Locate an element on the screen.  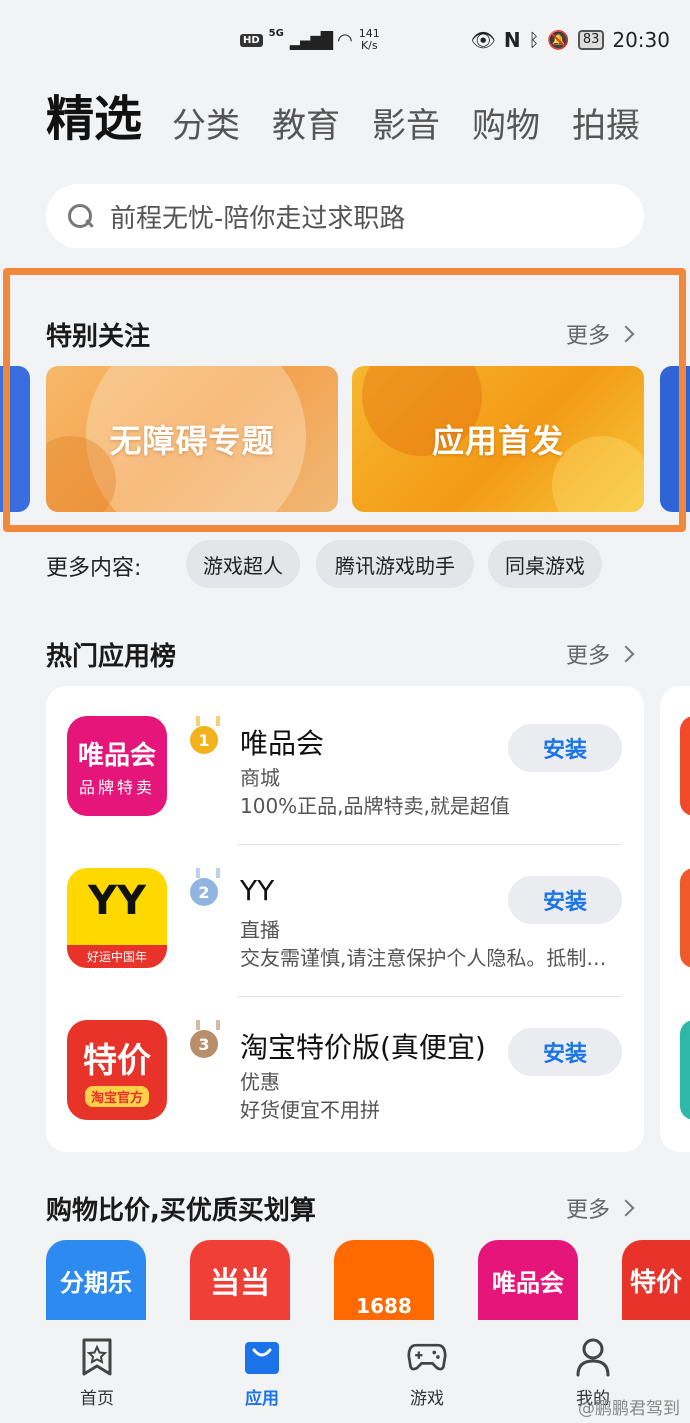
chip-deskmate-game: 同桌游戏 is located at coordinates (545, 564).